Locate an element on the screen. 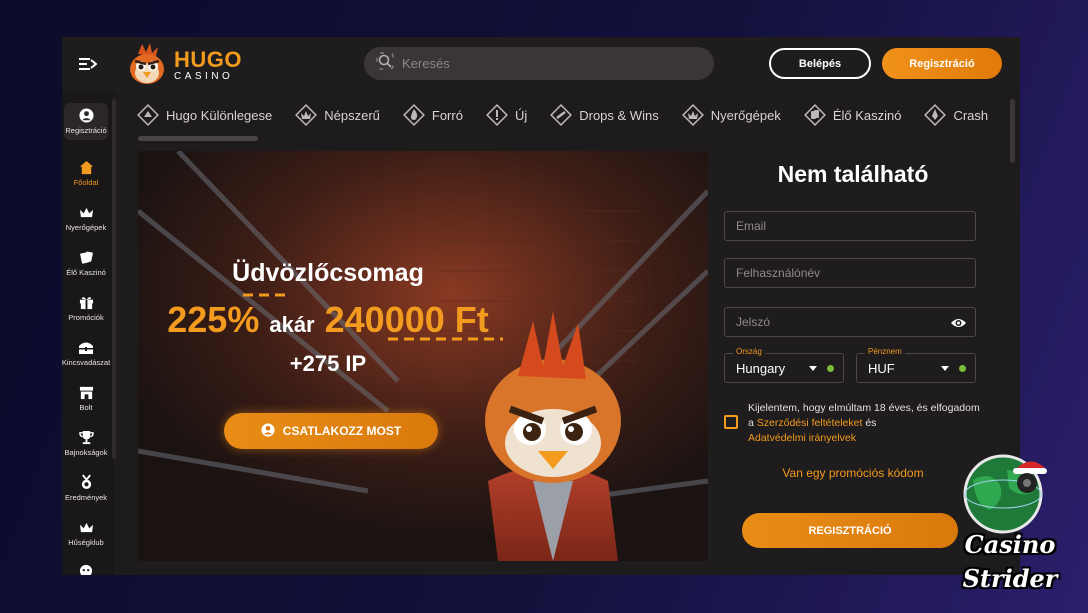 The width and height of the screenshot is (1088, 613). sidebar-item-slots: Nyerőgépek is located at coordinates (86, 218).